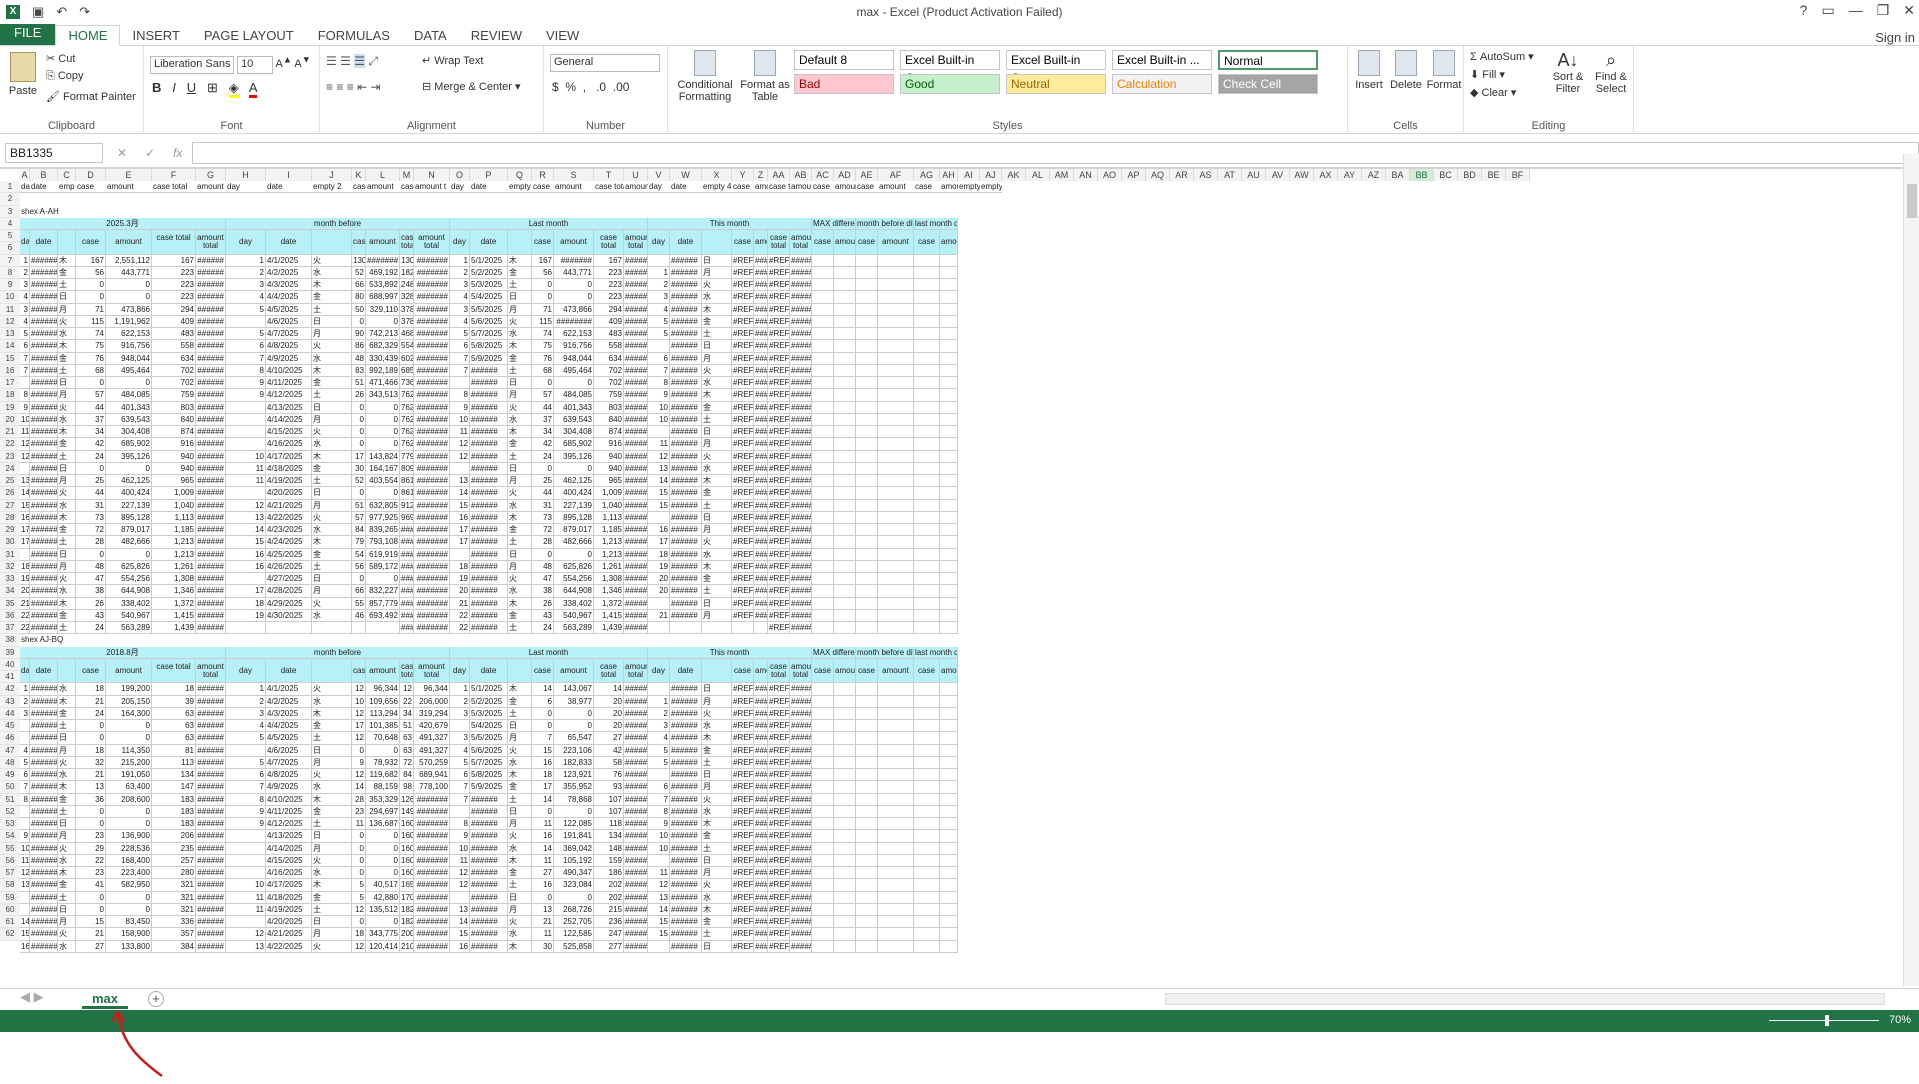  I want to click on data-cell: 11, so click(359, 824).